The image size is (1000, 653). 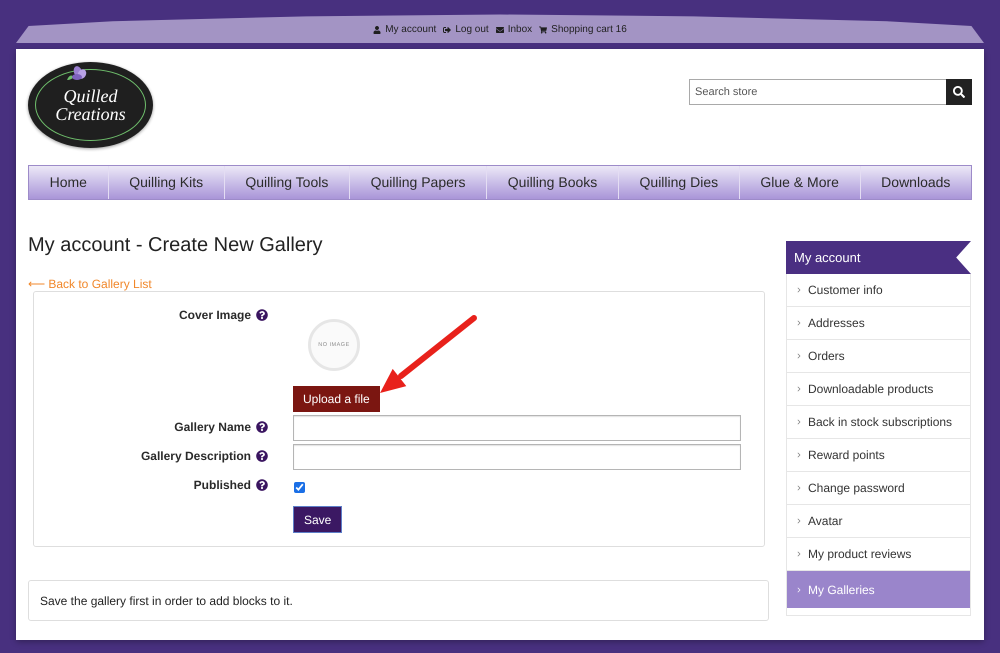 What do you see at coordinates (447, 30) in the screenshot?
I see `logout-icon` at bounding box center [447, 30].